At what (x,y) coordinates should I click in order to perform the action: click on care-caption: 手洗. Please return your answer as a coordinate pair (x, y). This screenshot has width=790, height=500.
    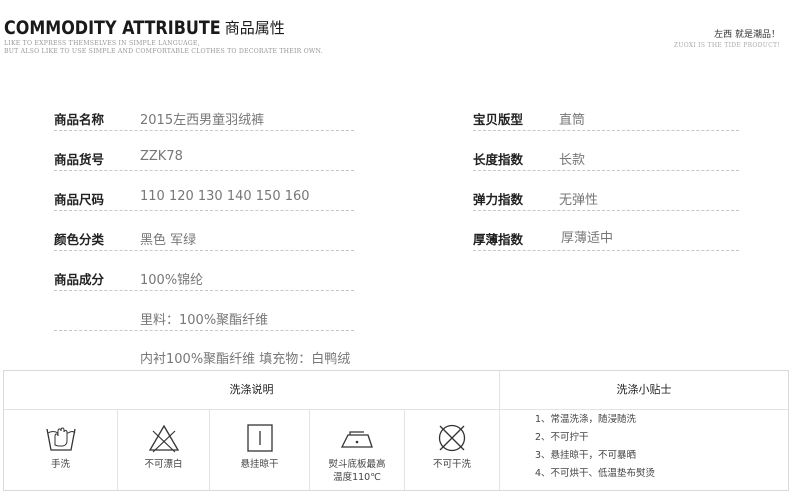
    Looking at the image, I should click on (60, 464).